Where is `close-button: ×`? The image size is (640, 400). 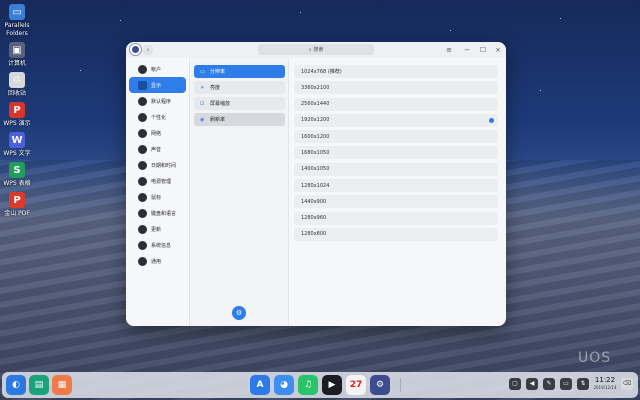
close-button: × is located at coordinates (498, 50).